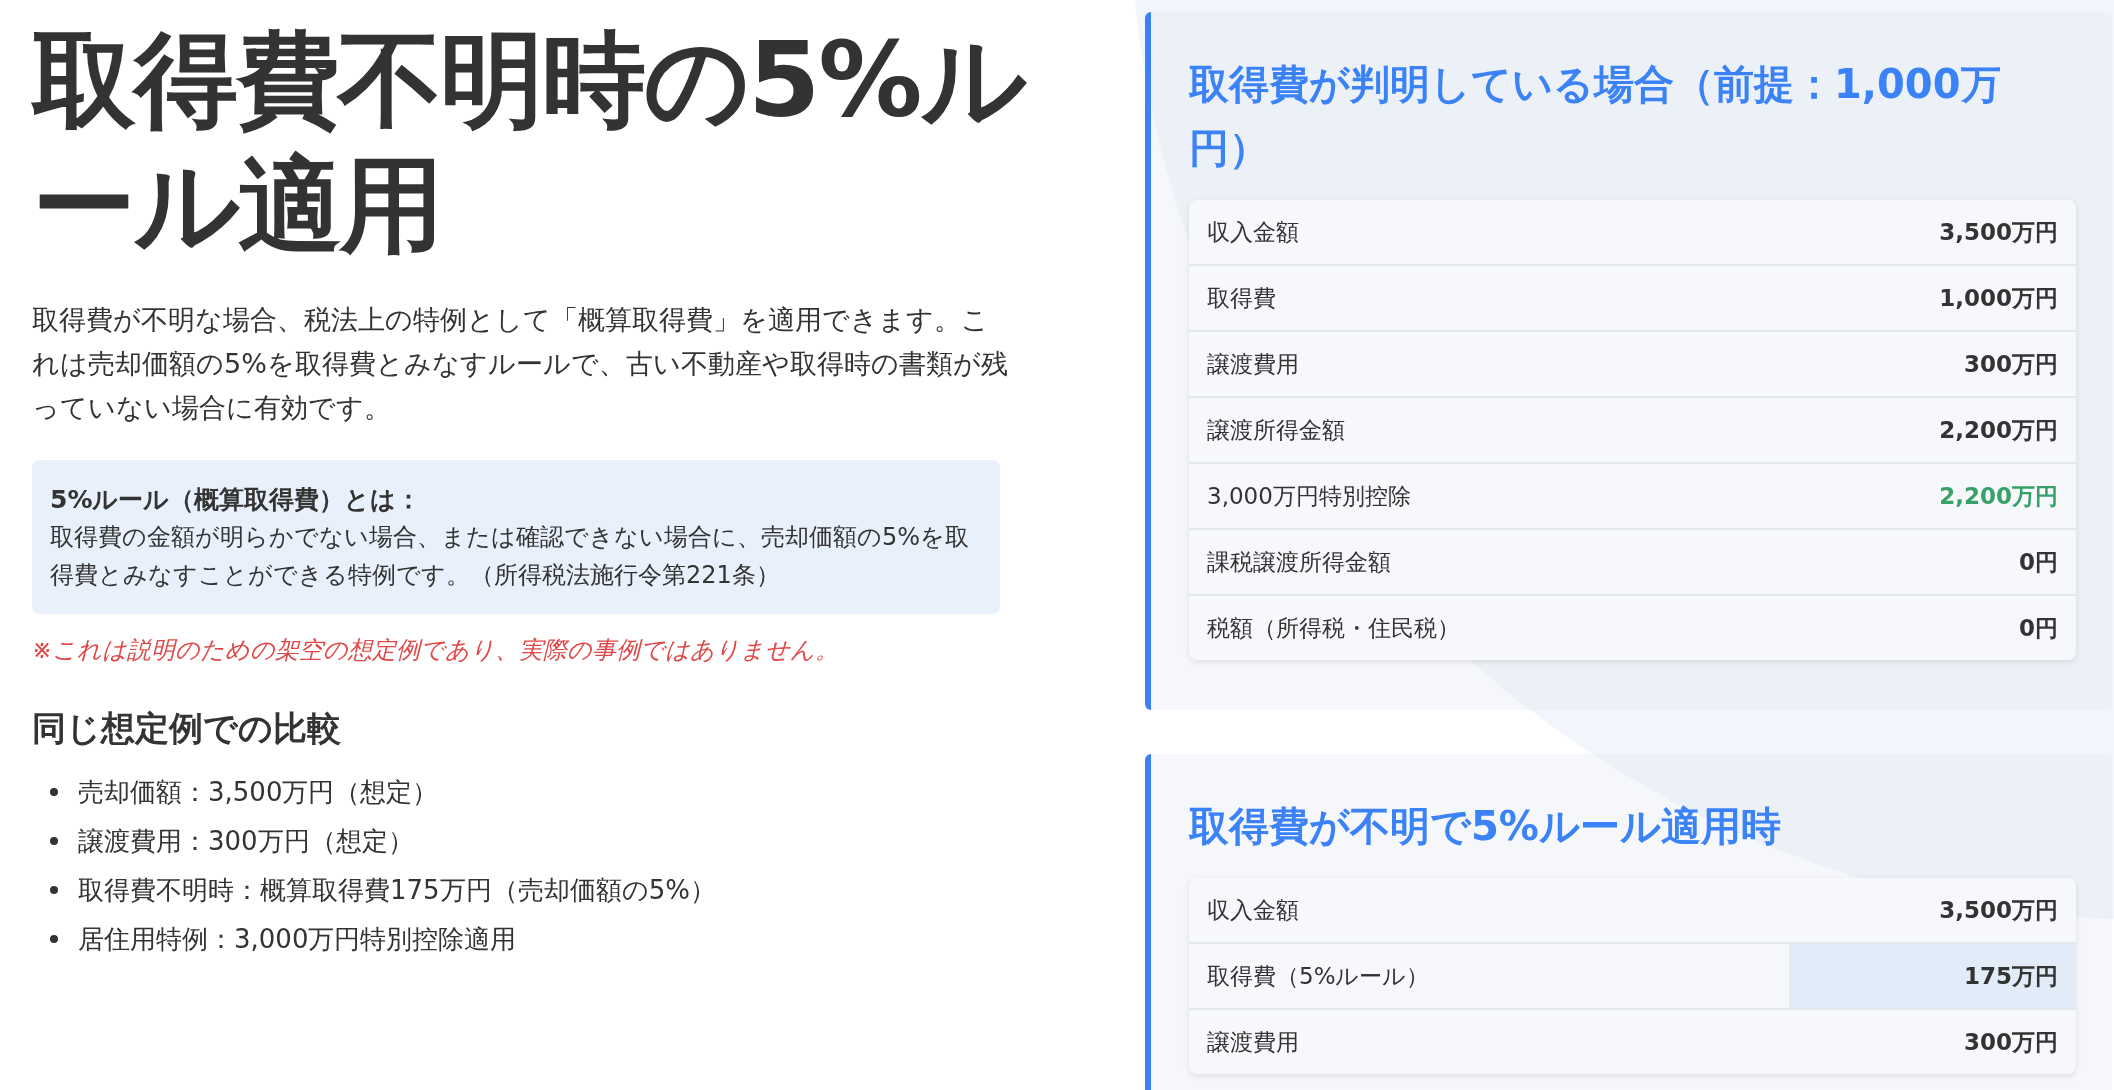  Describe the element at coordinates (529, 143) in the screenshot. I see `page-title: 取得費不明時の5%ルール適用` at that location.